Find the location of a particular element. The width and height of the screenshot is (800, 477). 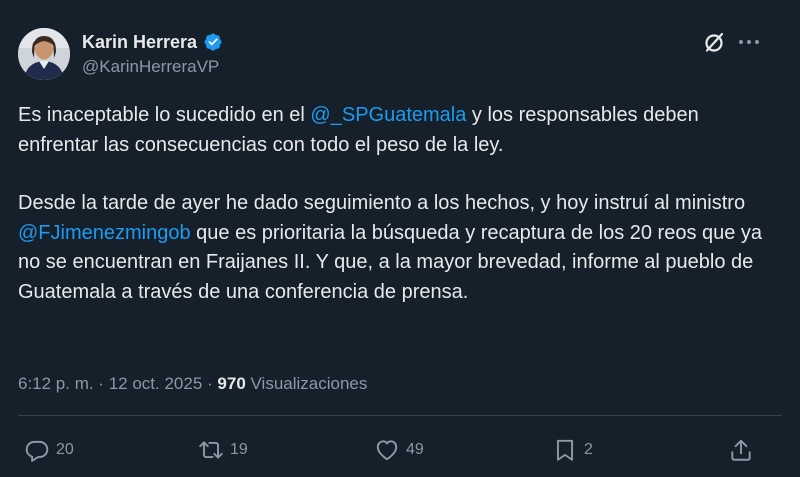

share-icon is located at coordinates (741, 450).